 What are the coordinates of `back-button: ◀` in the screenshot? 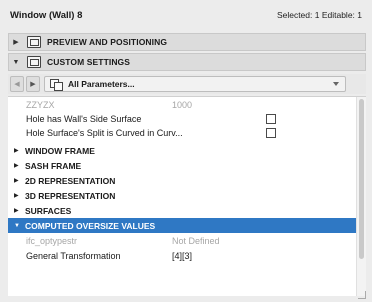 It's located at (17, 84).